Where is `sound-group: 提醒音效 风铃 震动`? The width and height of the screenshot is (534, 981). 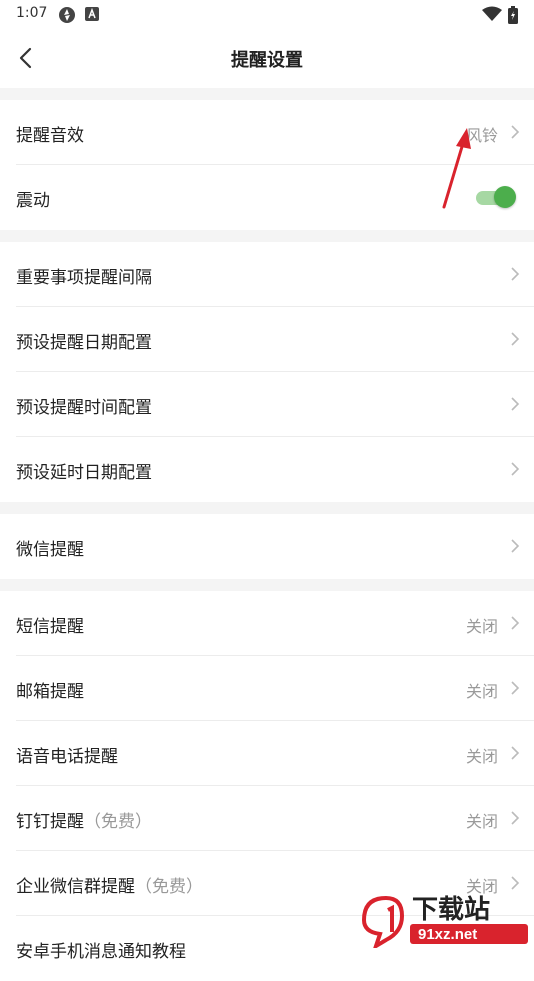
sound-group: 提醒音效 风铃 震动 is located at coordinates (267, 165).